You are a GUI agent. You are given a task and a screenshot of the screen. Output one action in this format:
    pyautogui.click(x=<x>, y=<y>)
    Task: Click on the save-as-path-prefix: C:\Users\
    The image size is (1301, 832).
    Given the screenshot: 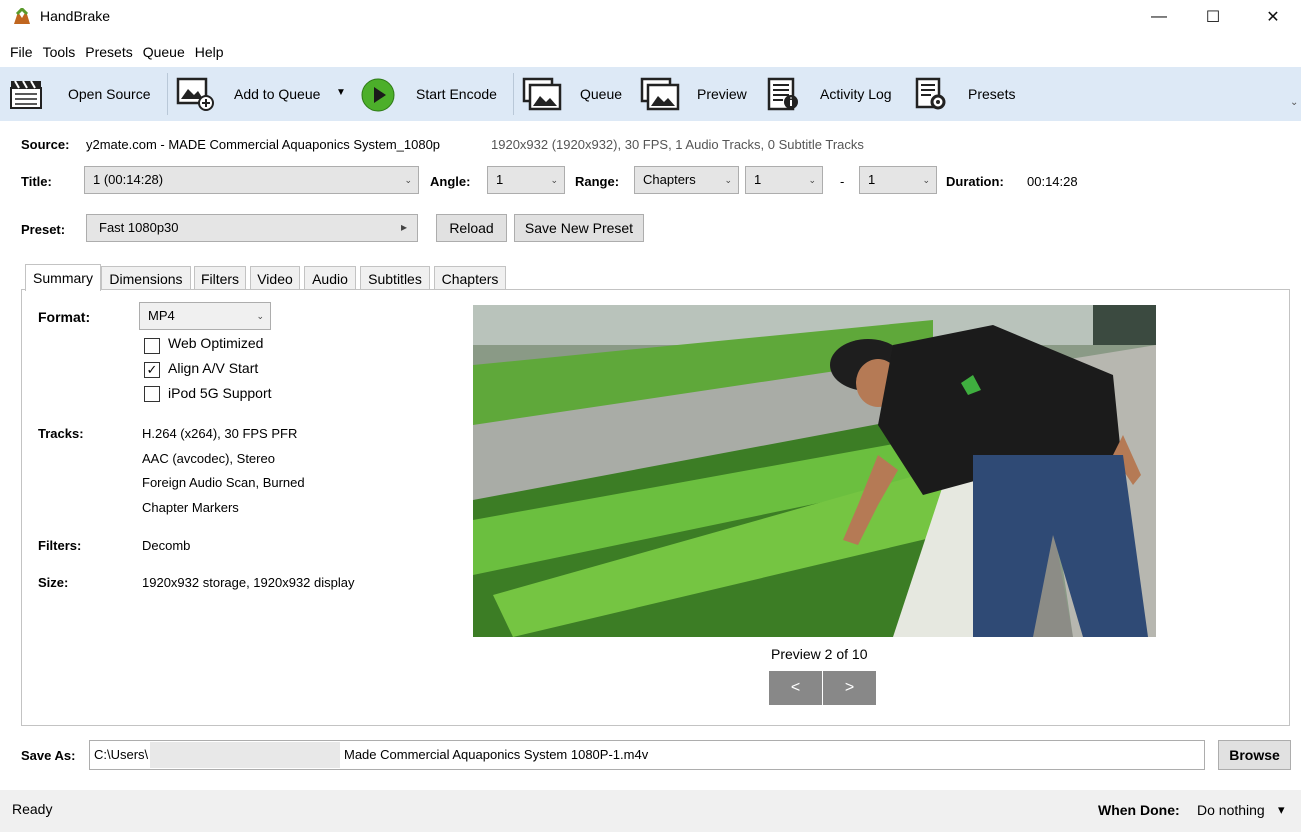 What is the action you would take?
    pyautogui.click(x=121, y=754)
    